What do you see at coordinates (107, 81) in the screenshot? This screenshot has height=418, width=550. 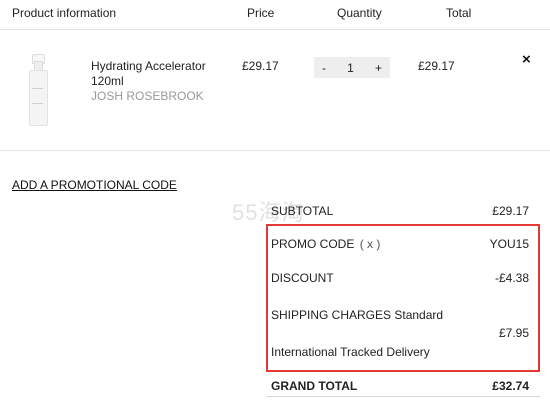 I see `product-size: 120ml` at bounding box center [107, 81].